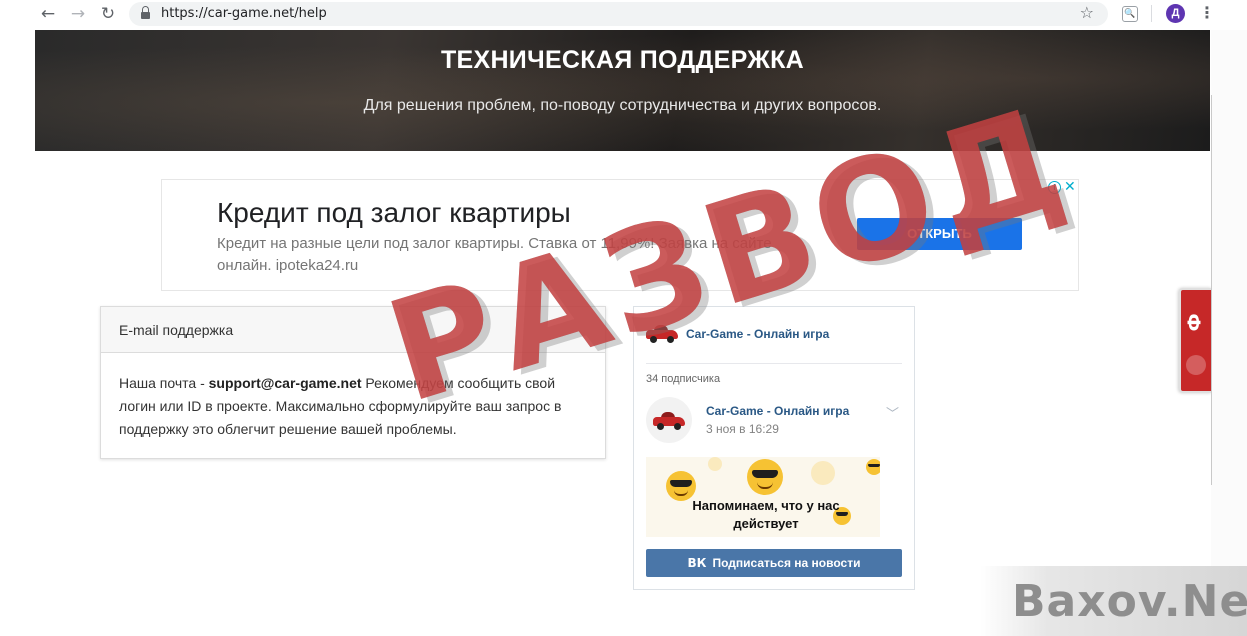  Describe the element at coordinates (78, 14) in the screenshot. I see `forward-arrow-icon: →` at that location.